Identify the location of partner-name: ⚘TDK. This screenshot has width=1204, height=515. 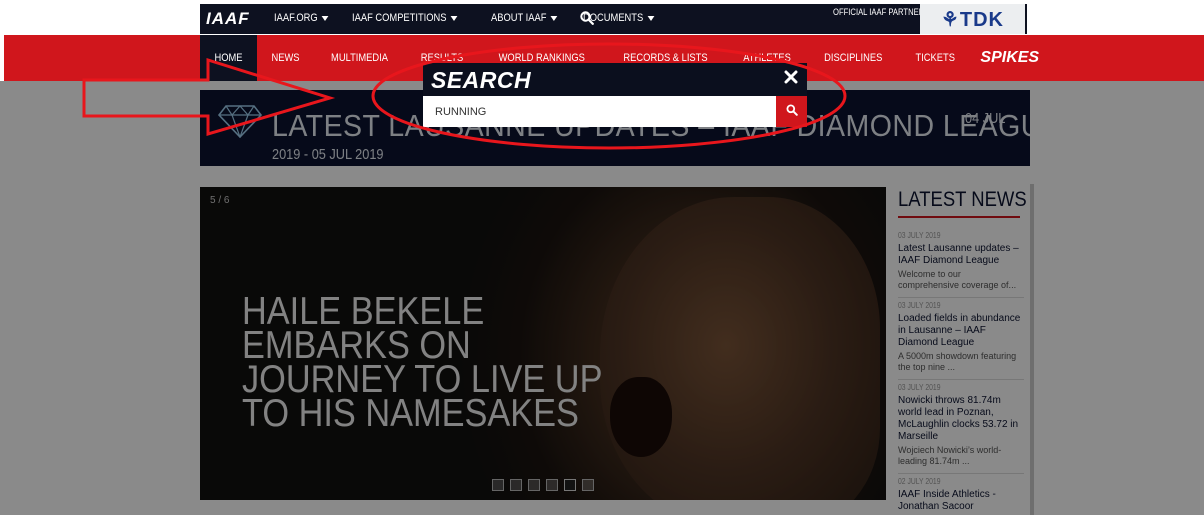
(972, 19).